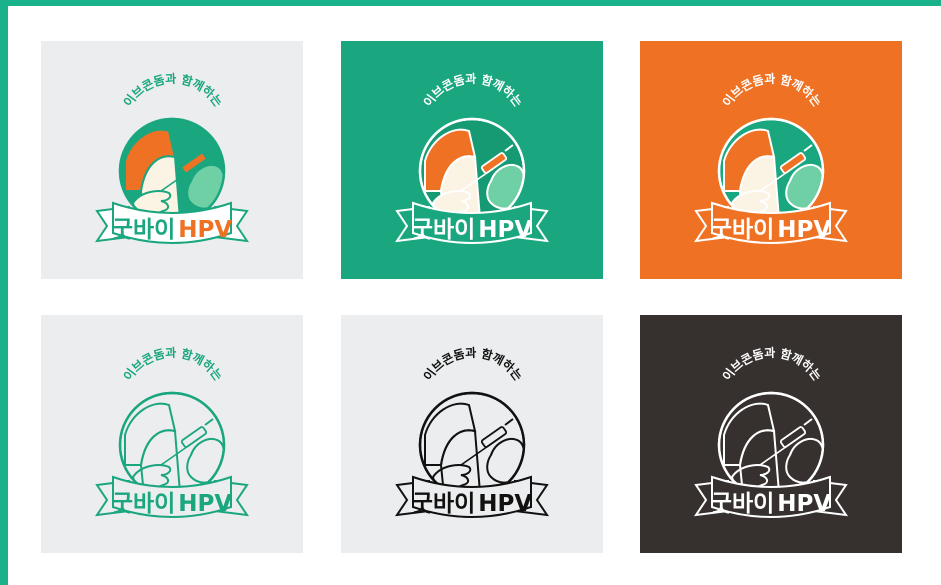 The height and width of the screenshot is (585, 941). I want to click on logo-variant-full-color-on-green: 이브콘돔과 함께하는 굿바이 HPV, so click(472, 160).